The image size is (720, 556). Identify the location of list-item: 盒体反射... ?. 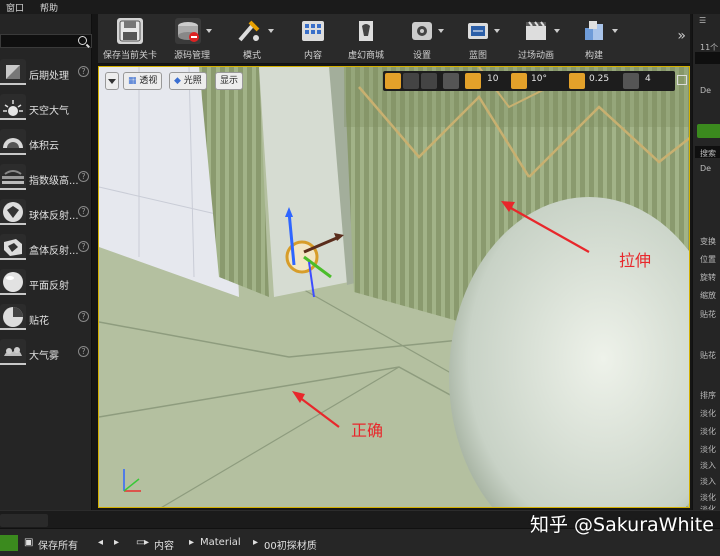
(46, 248).